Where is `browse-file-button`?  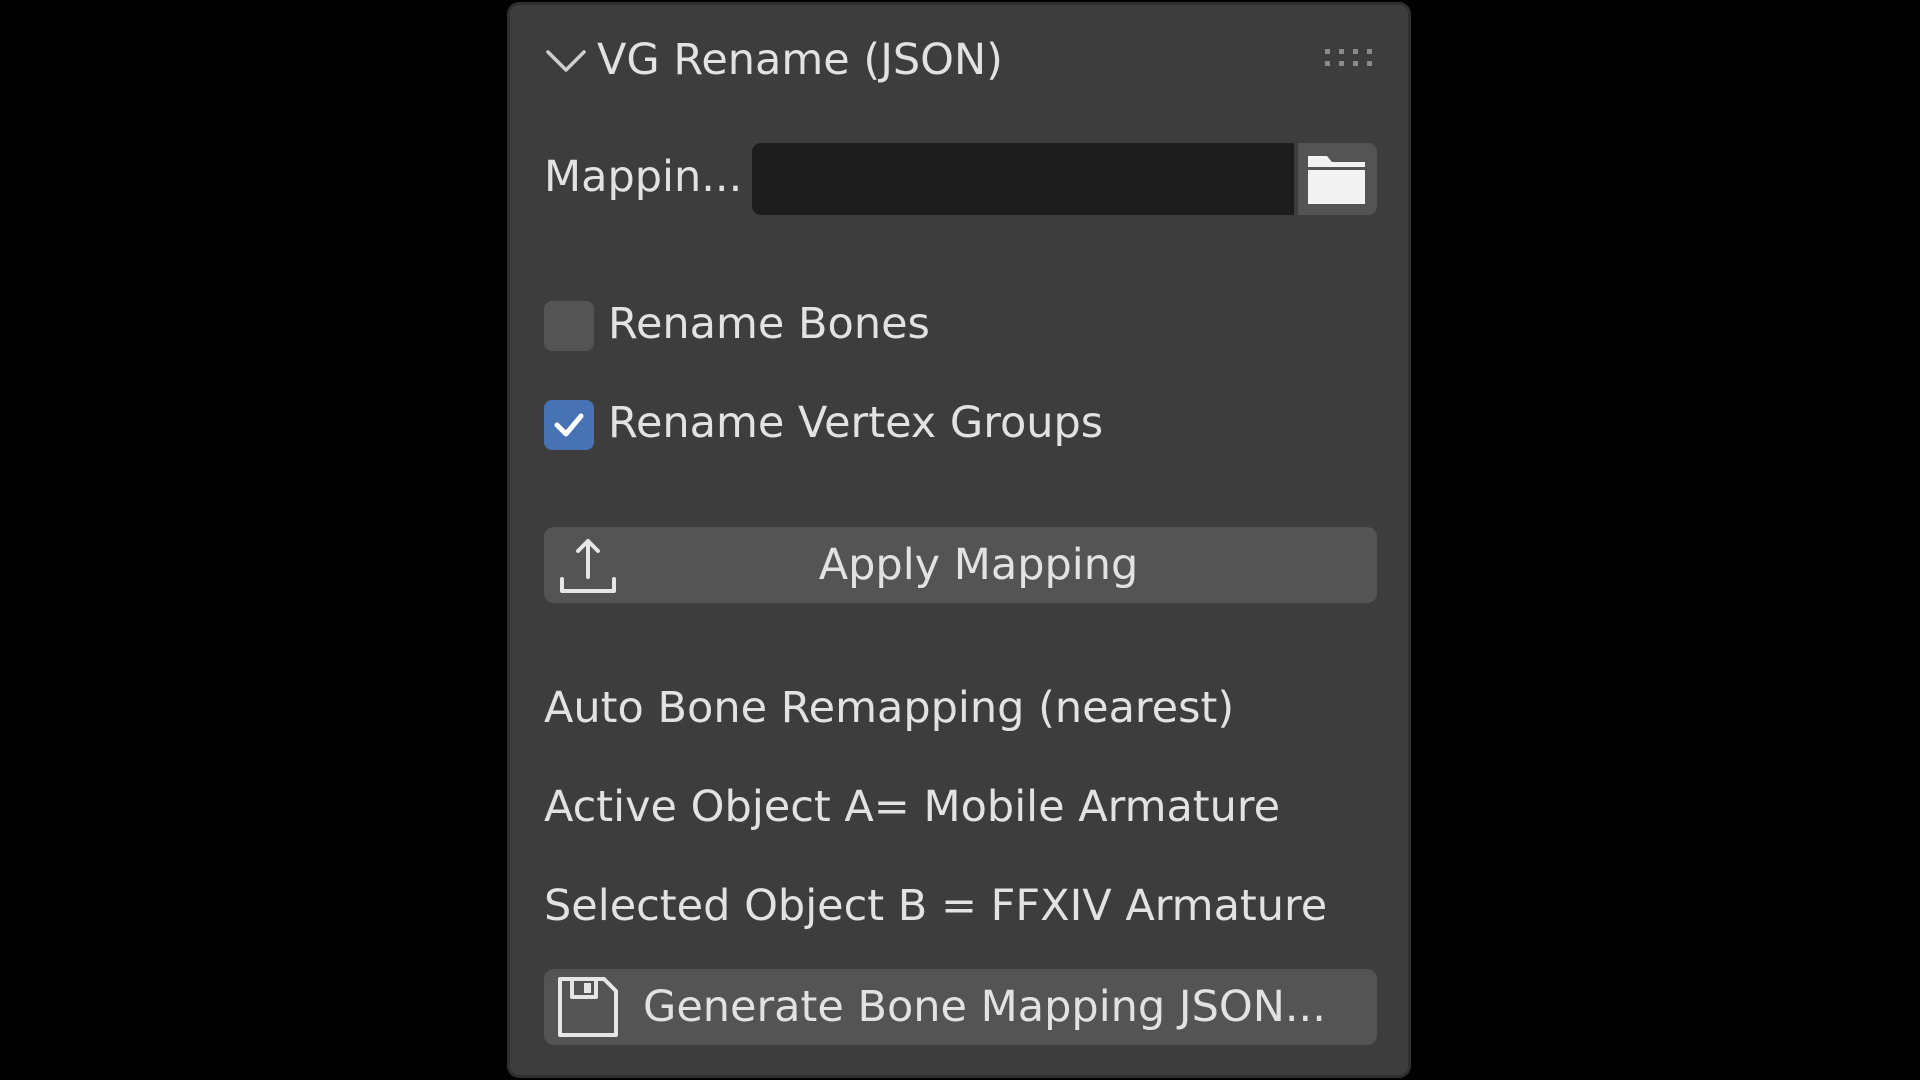 browse-file-button is located at coordinates (1337, 179).